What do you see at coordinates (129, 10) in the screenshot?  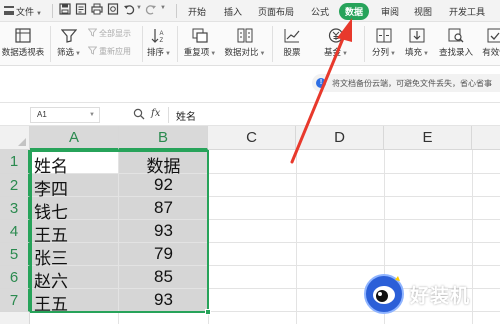 I see `undo-icon` at bounding box center [129, 10].